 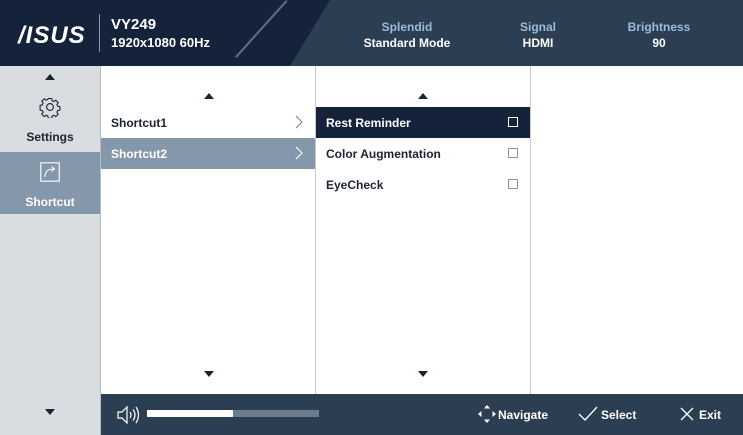 What do you see at coordinates (161, 42) in the screenshot?
I see `resolution-info: 1920x1080 60Hz` at bounding box center [161, 42].